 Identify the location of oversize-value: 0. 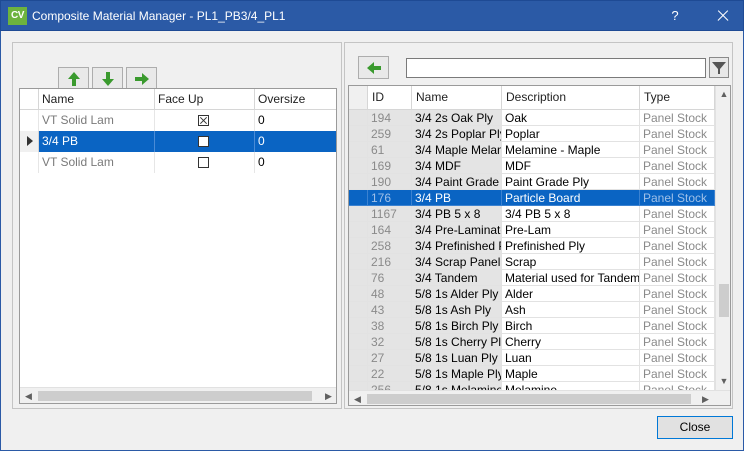
(261, 120).